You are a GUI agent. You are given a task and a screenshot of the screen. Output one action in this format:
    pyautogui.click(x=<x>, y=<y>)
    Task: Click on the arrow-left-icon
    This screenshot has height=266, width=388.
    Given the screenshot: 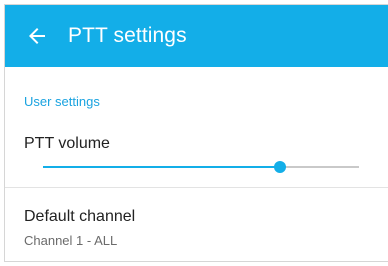 What is the action you would take?
    pyautogui.click(x=37, y=36)
    